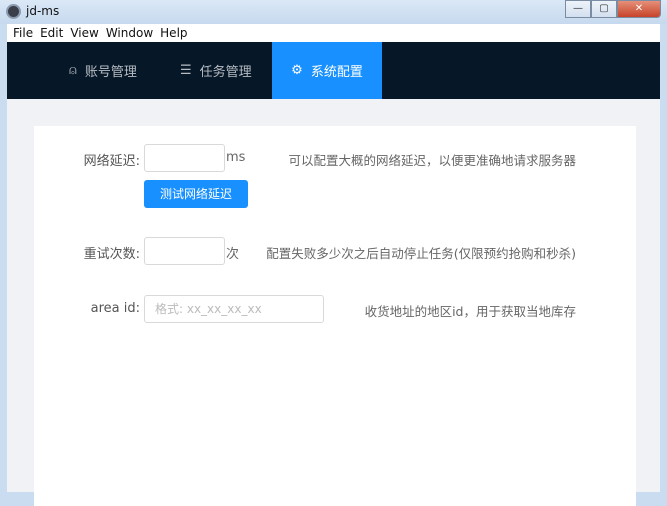  Describe the element at coordinates (196, 194) in the screenshot. I see `test-delay-button: 测试网络延迟` at that location.